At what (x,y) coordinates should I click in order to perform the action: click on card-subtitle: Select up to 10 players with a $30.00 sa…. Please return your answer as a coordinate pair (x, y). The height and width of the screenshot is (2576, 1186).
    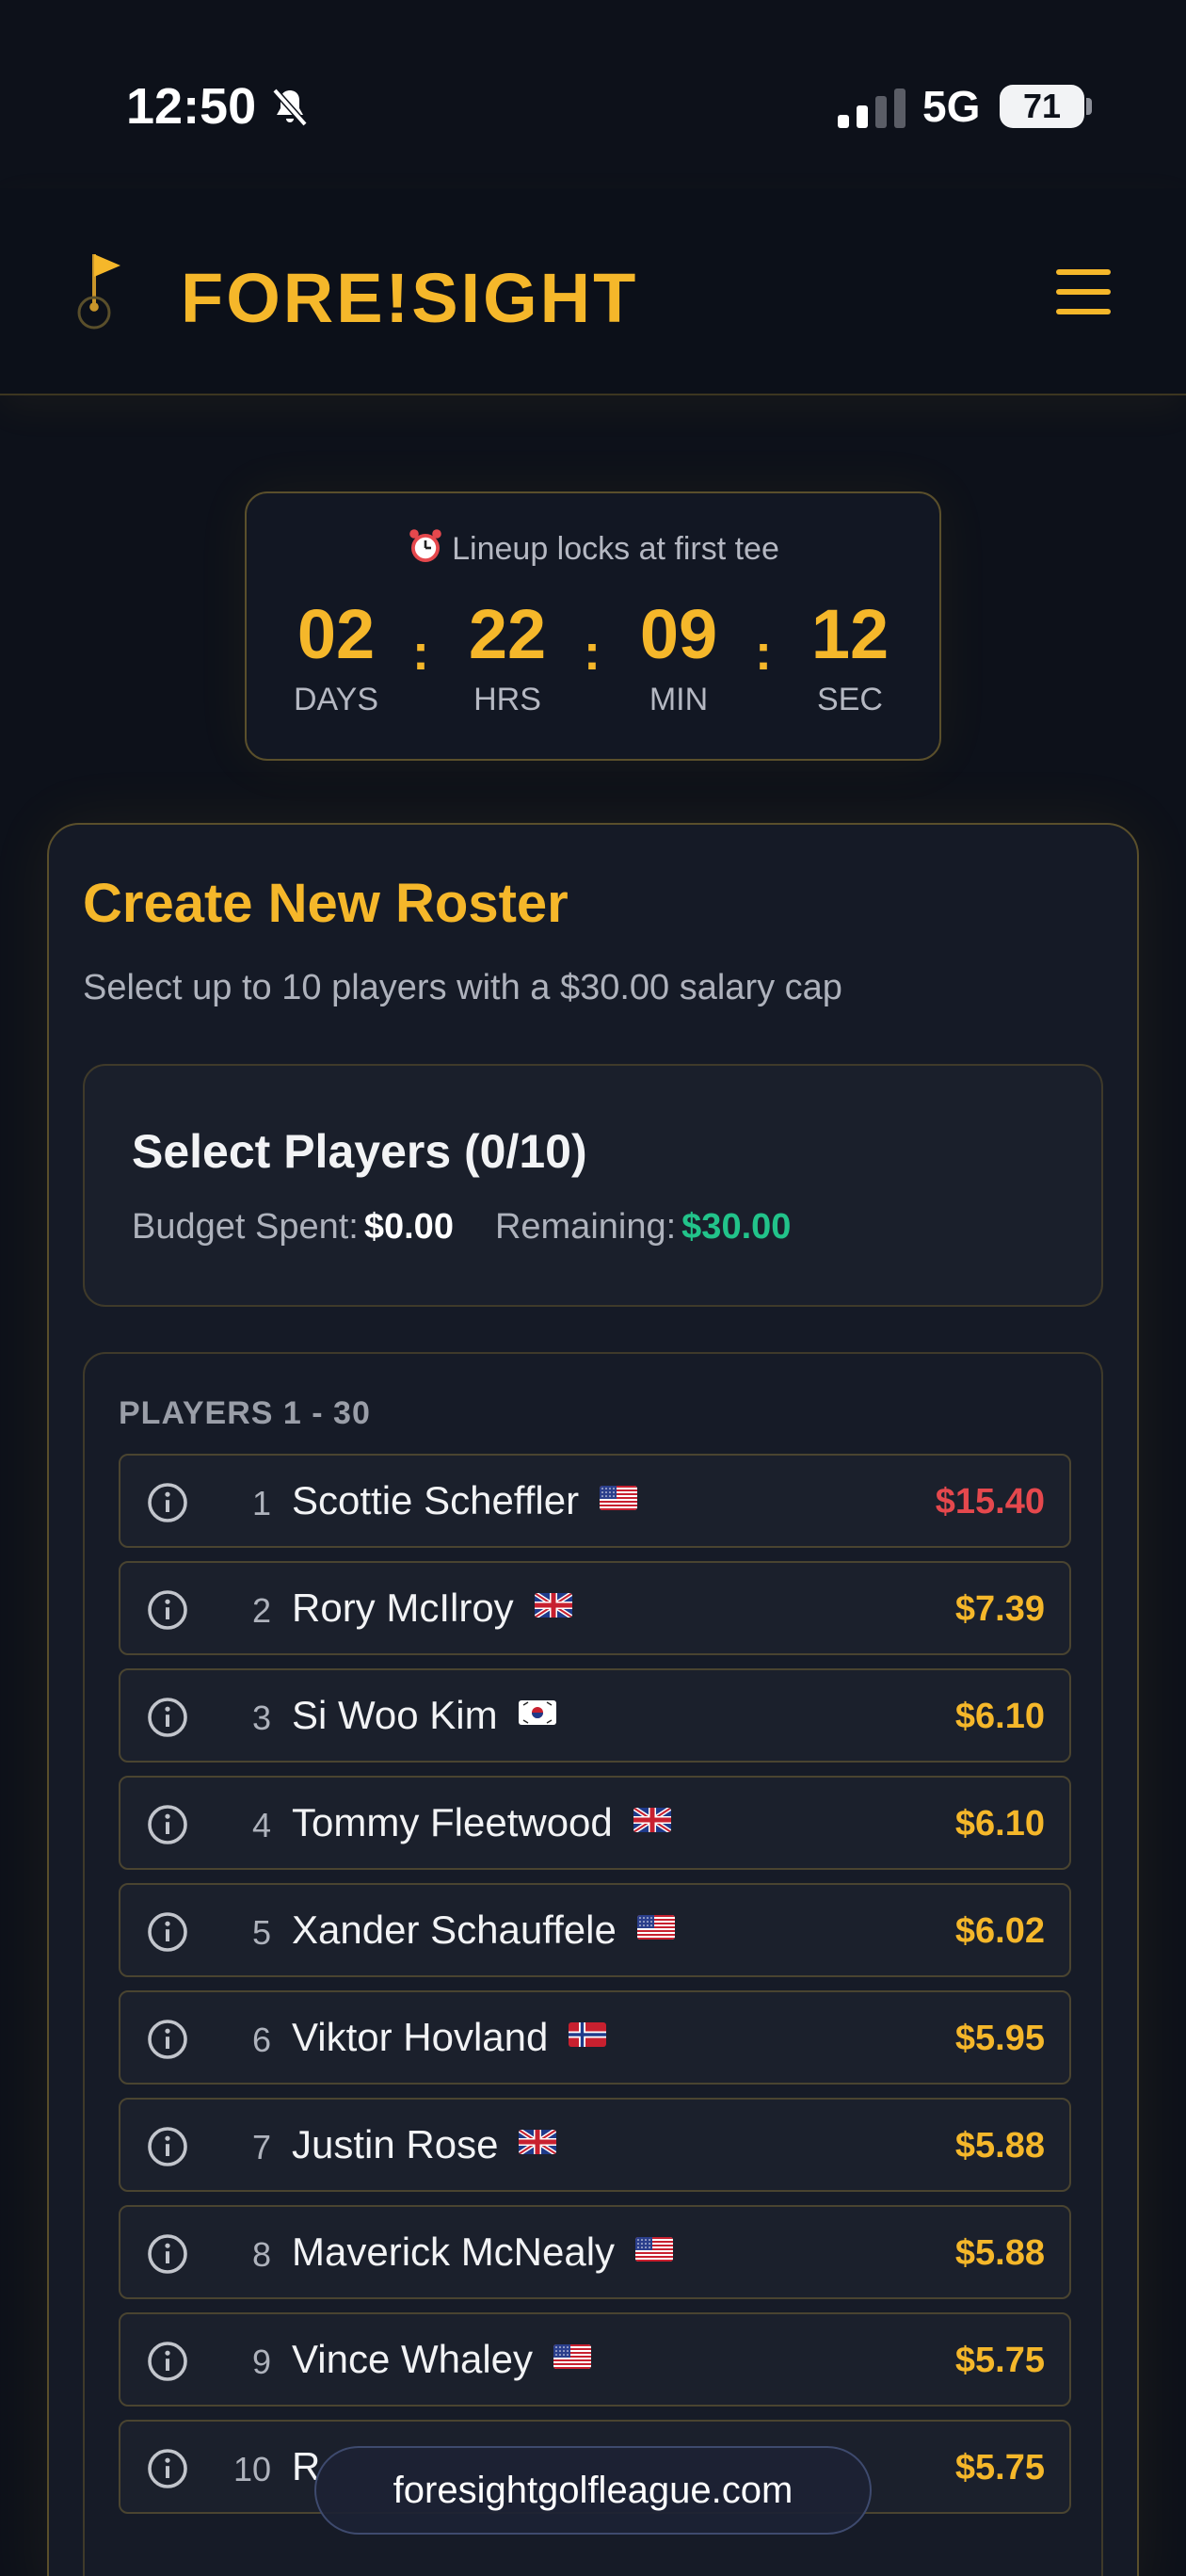
    Looking at the image, I should click on (462, 987).